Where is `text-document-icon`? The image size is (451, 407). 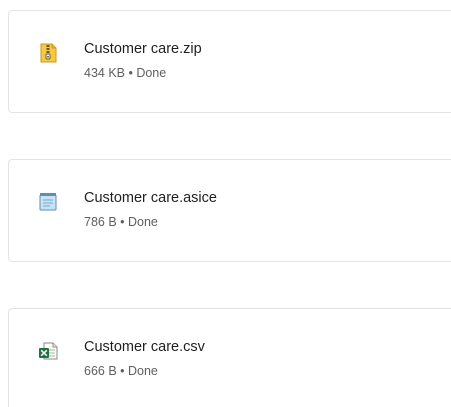
text-document-icon is located at coordinates (48, 202).